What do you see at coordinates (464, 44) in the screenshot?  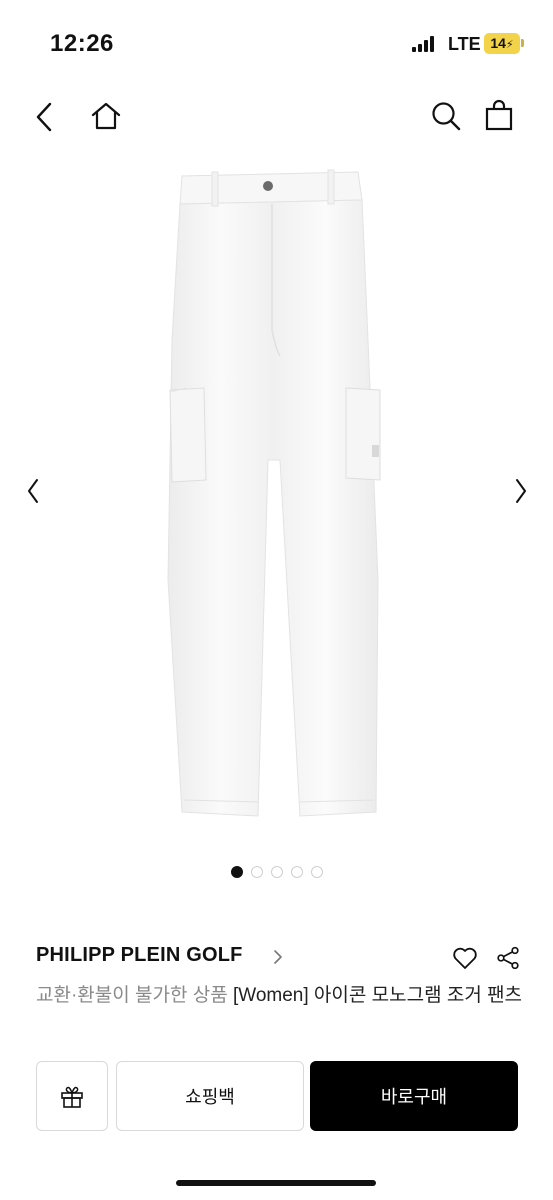 I see `network-label: LTE` at bounding box center [464, 44].